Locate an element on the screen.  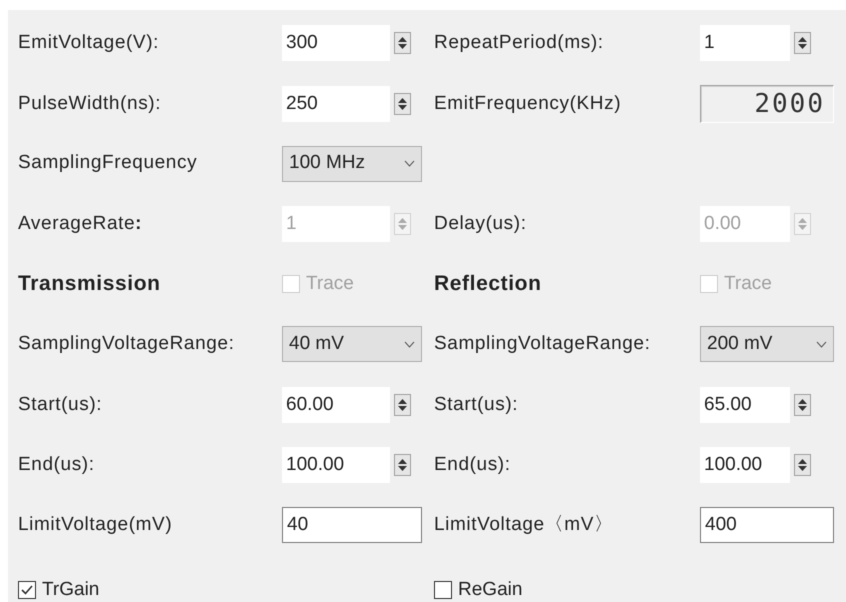
field-label: RepeatPeriod(ms): is located at coordinates (519, 42).